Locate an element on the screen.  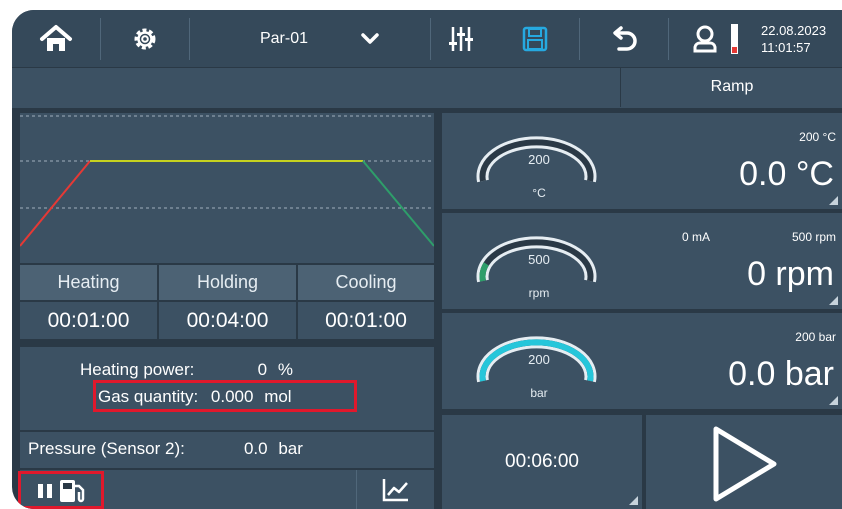
pressure-limit: 200 bar is located at coordinates (815, 337).